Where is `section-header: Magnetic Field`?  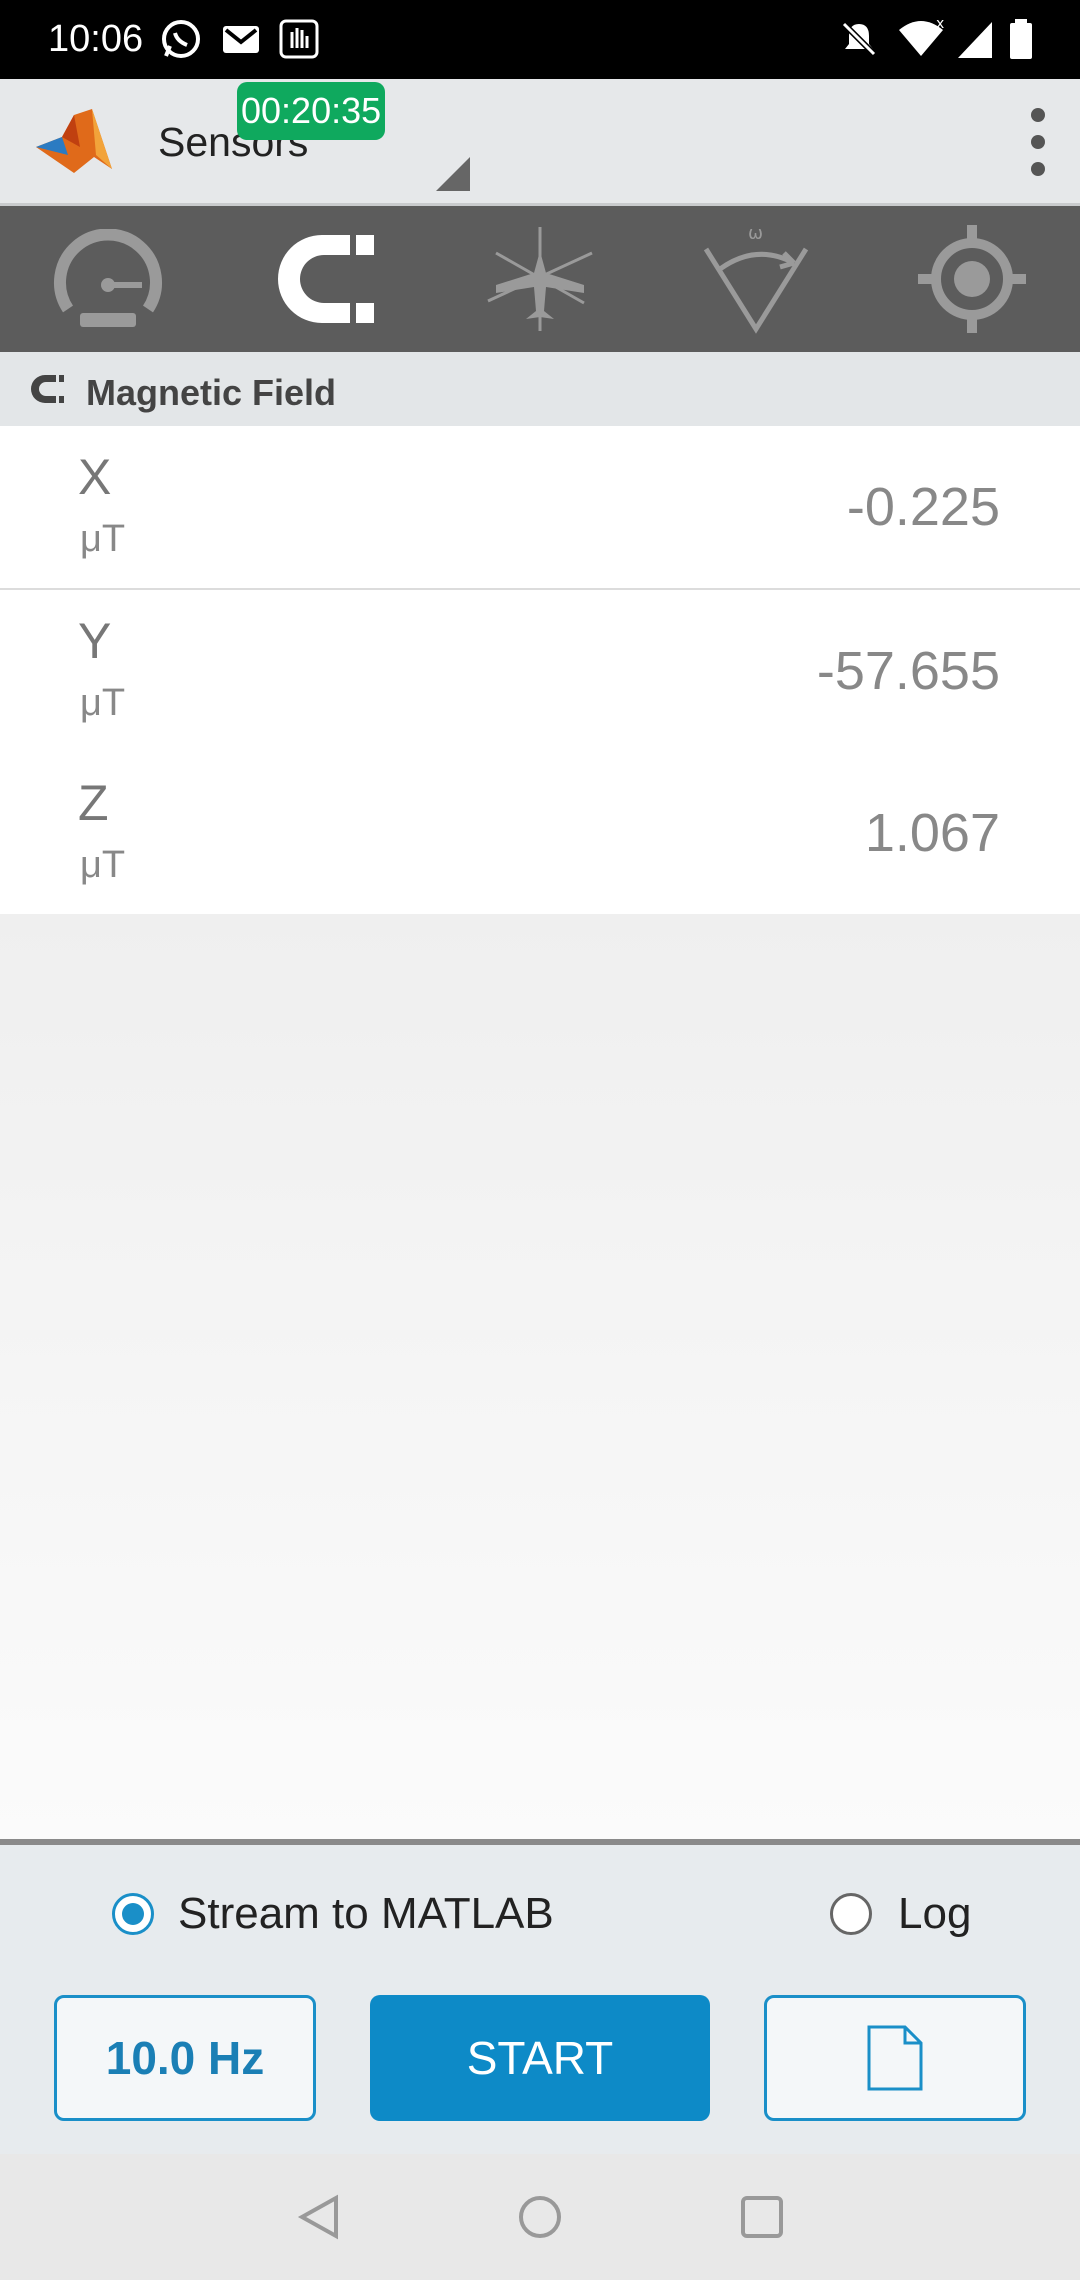
section-header: Magnetic Field is located at coordinates (540, 389).